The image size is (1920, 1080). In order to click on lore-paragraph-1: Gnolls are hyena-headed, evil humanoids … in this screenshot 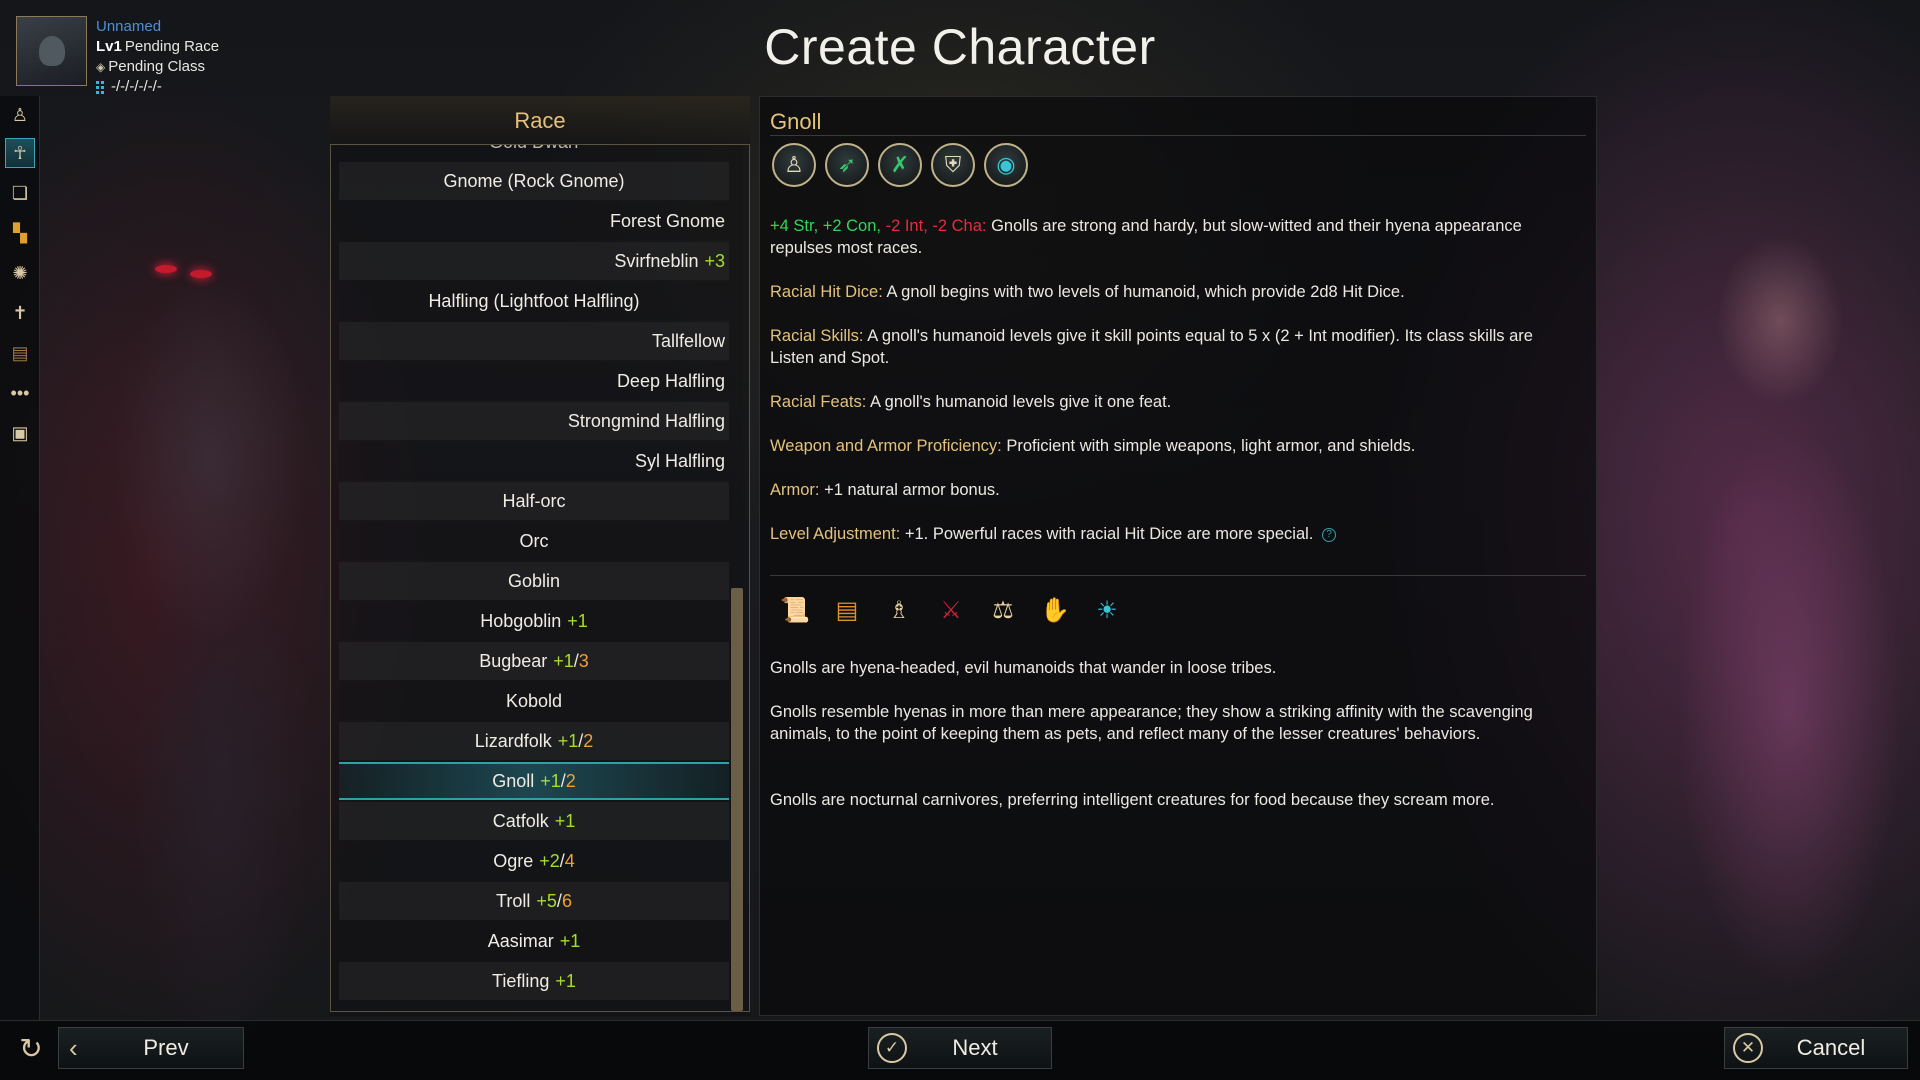, I will do `click(1023, 668)`.